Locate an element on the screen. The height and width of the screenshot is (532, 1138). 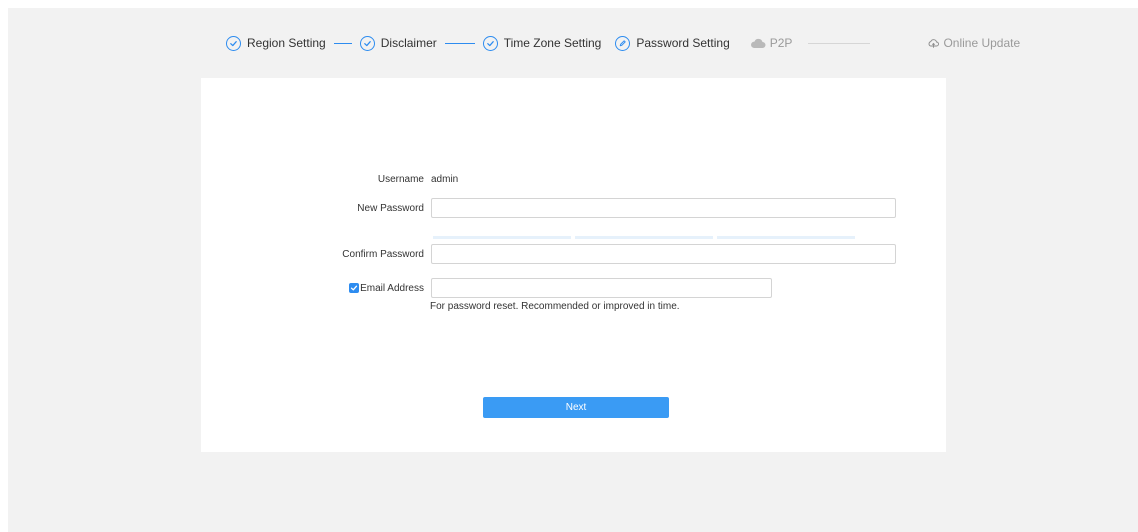
confirm-password-row: Confirm Password is located at coordinates (548, 254).